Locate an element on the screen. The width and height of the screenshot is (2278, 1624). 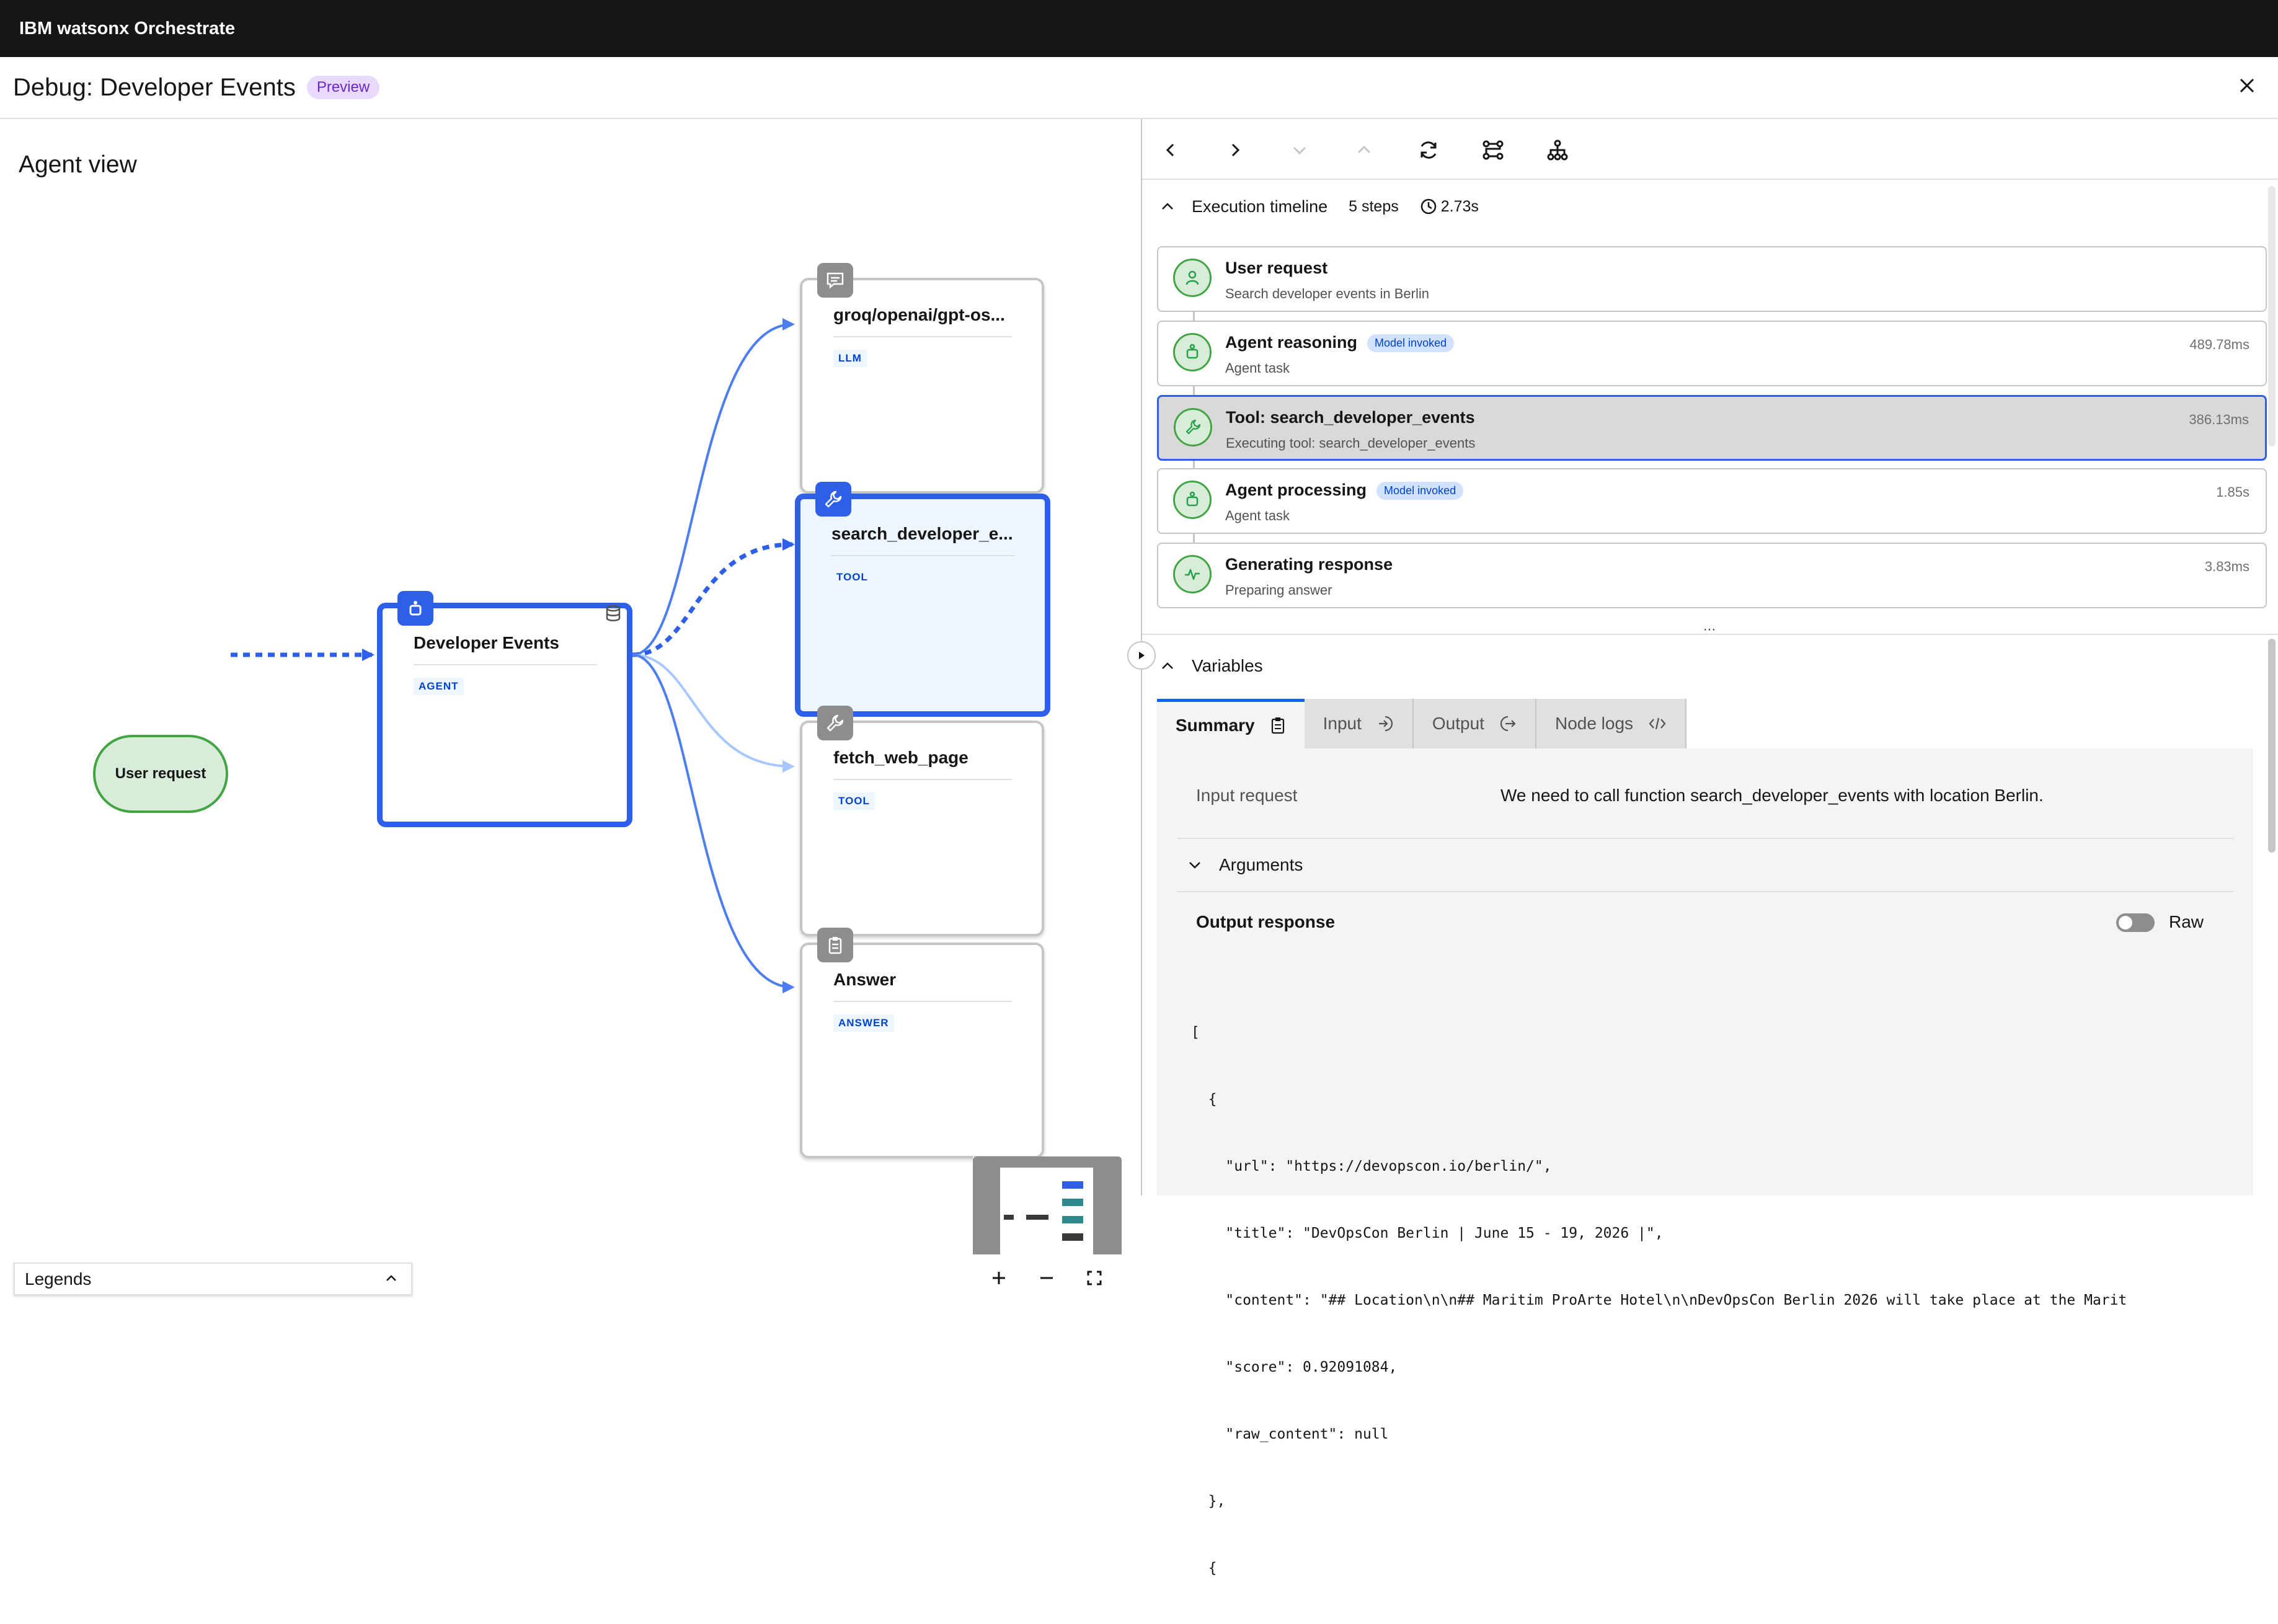
arguments-accordion: Arguments is located at coordinates (1240, 865).